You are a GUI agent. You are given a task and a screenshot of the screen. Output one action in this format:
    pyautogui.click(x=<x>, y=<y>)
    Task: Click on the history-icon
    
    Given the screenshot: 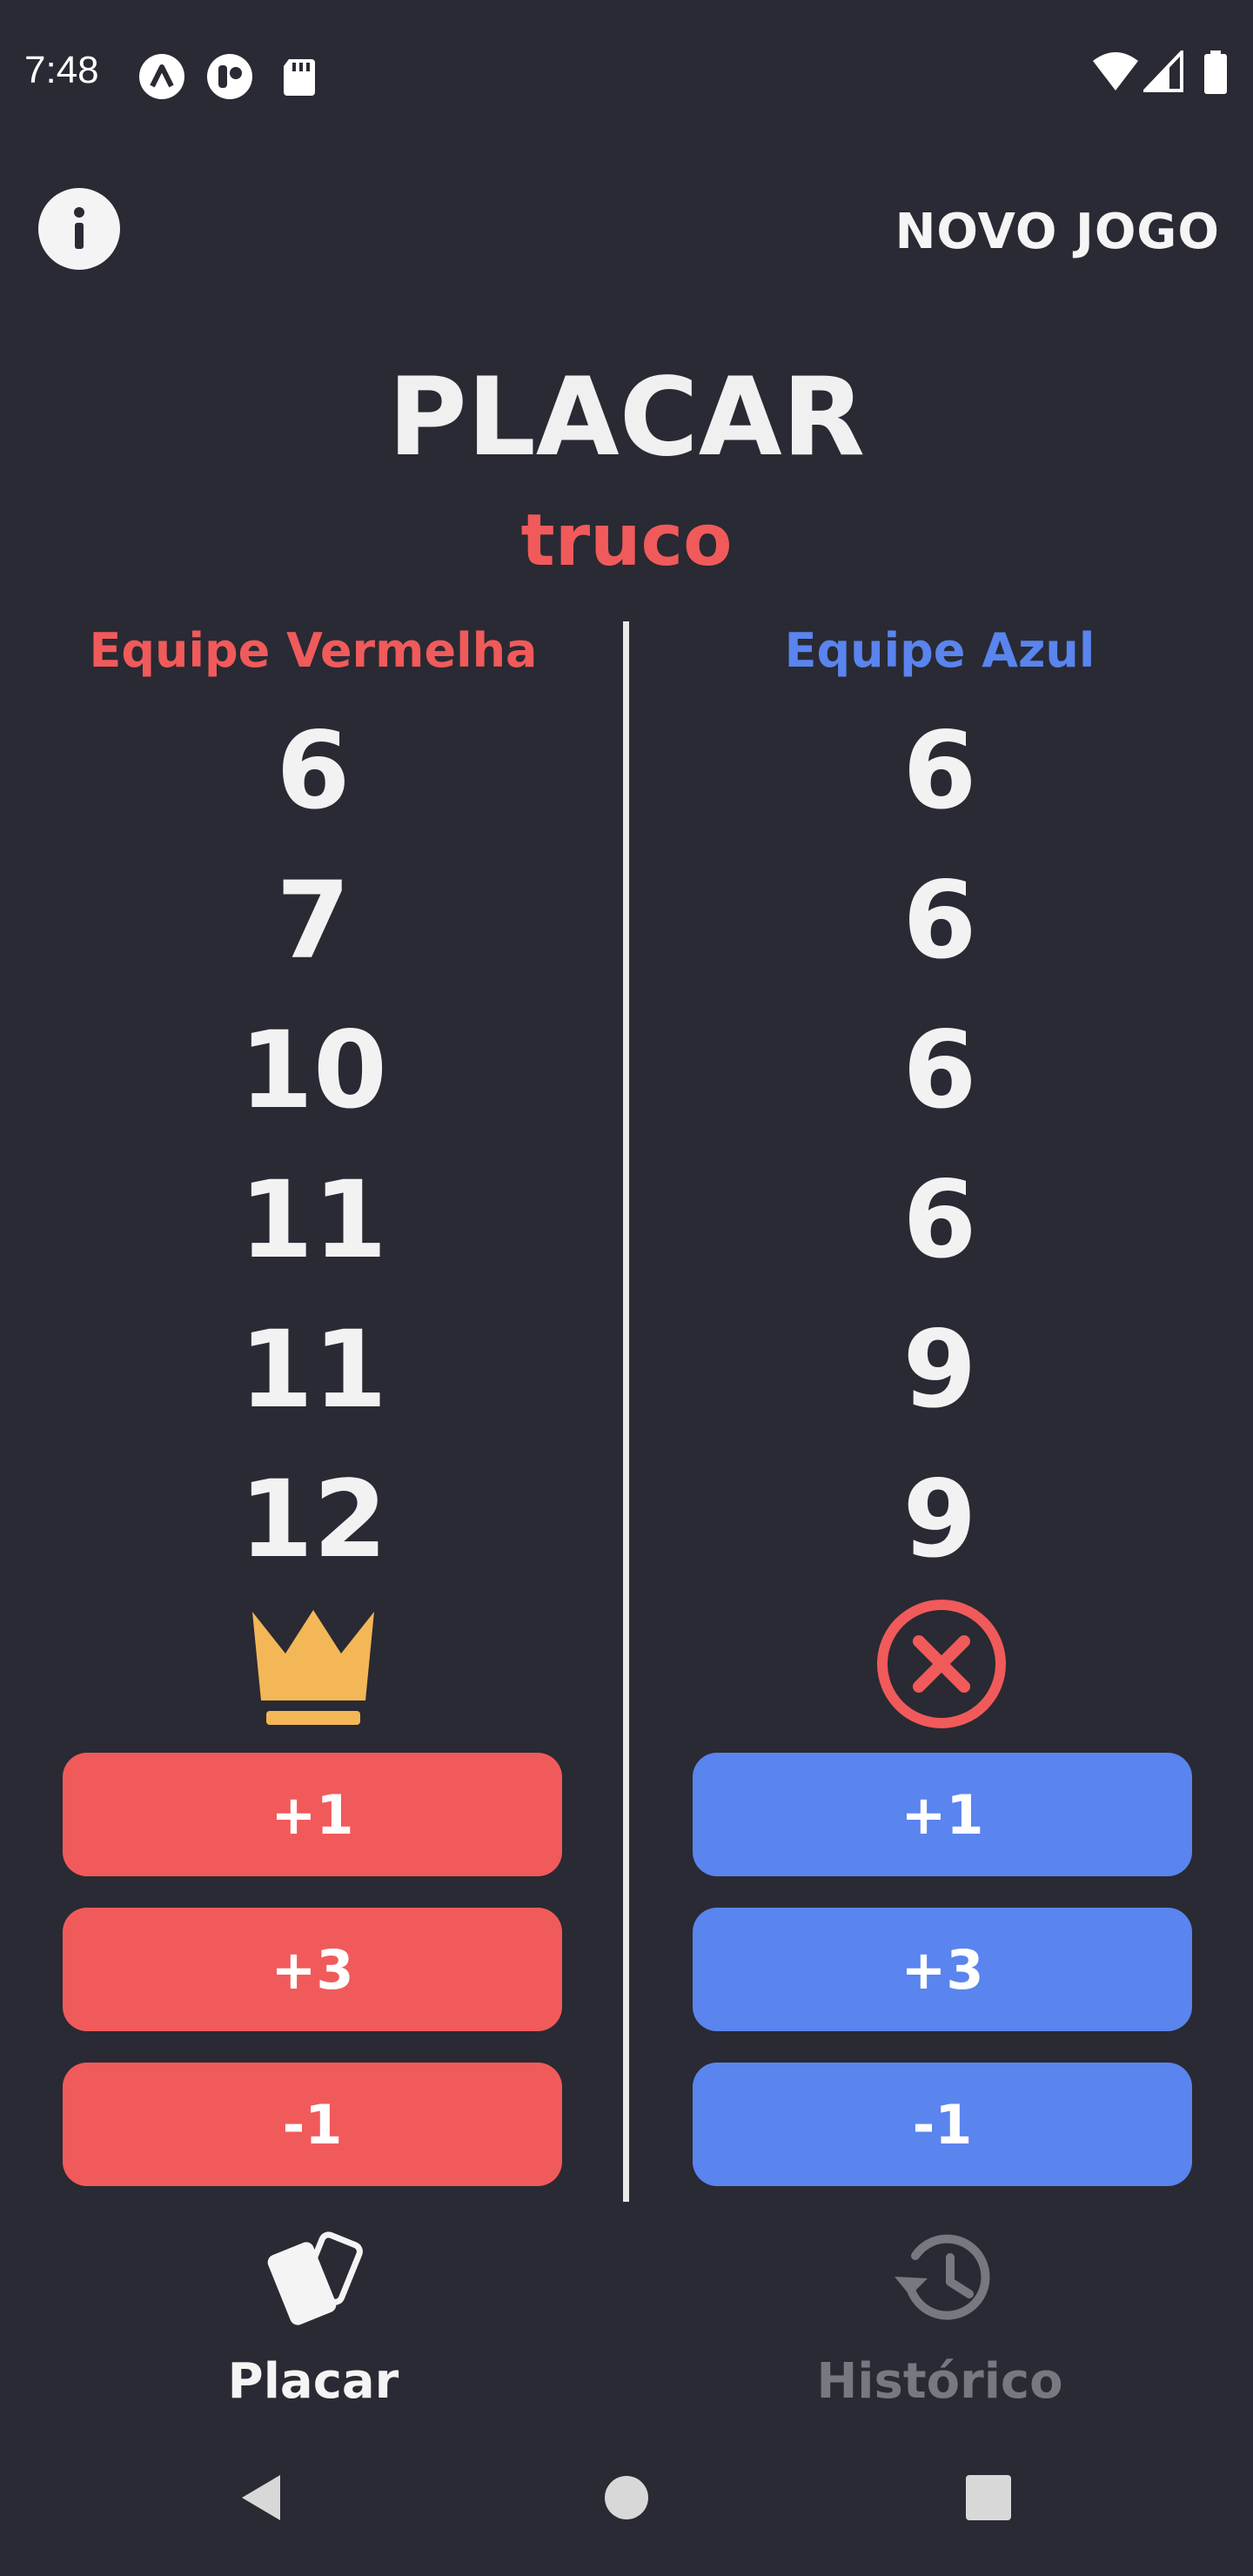 What is the action you would take?
    pyautogui.click(x=942, y=2277)
    